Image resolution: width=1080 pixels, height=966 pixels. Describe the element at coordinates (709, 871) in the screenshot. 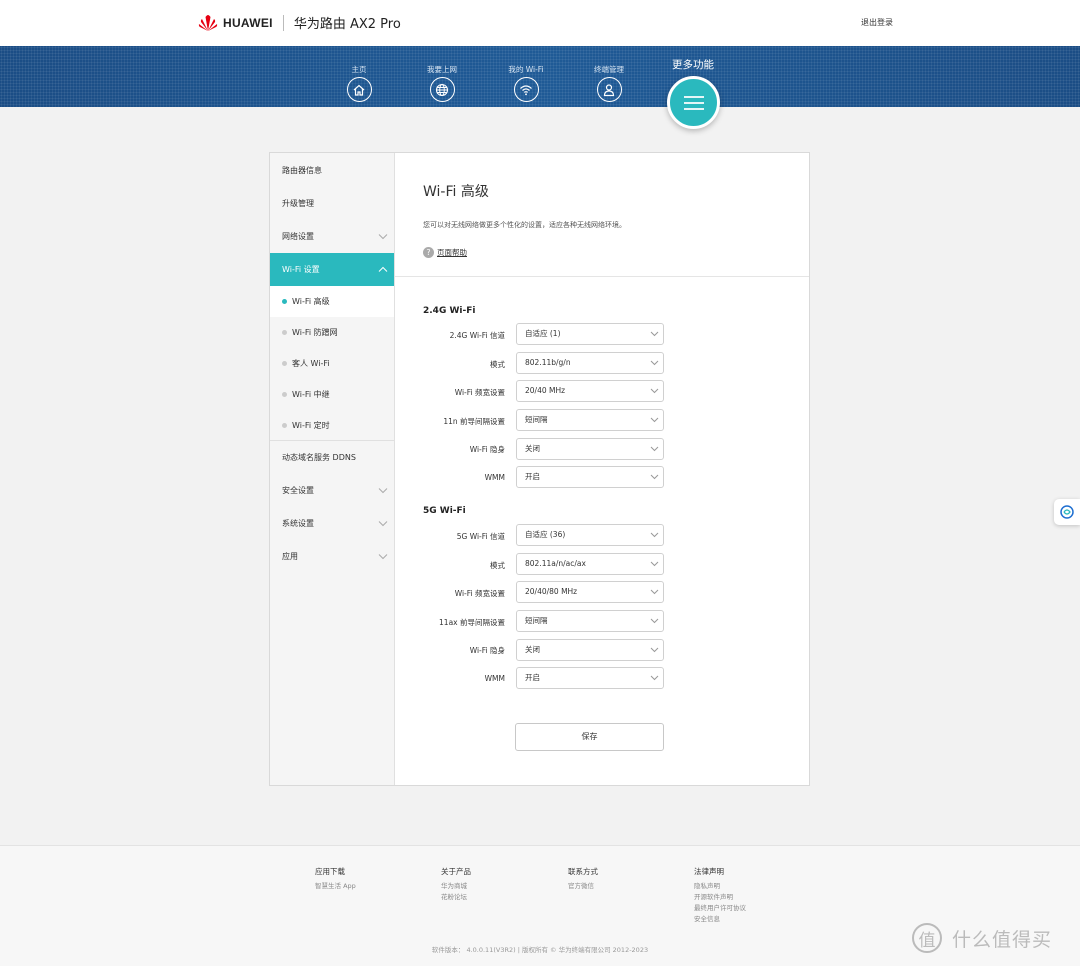

I see `footer-column-title: 法律声明` at that location.